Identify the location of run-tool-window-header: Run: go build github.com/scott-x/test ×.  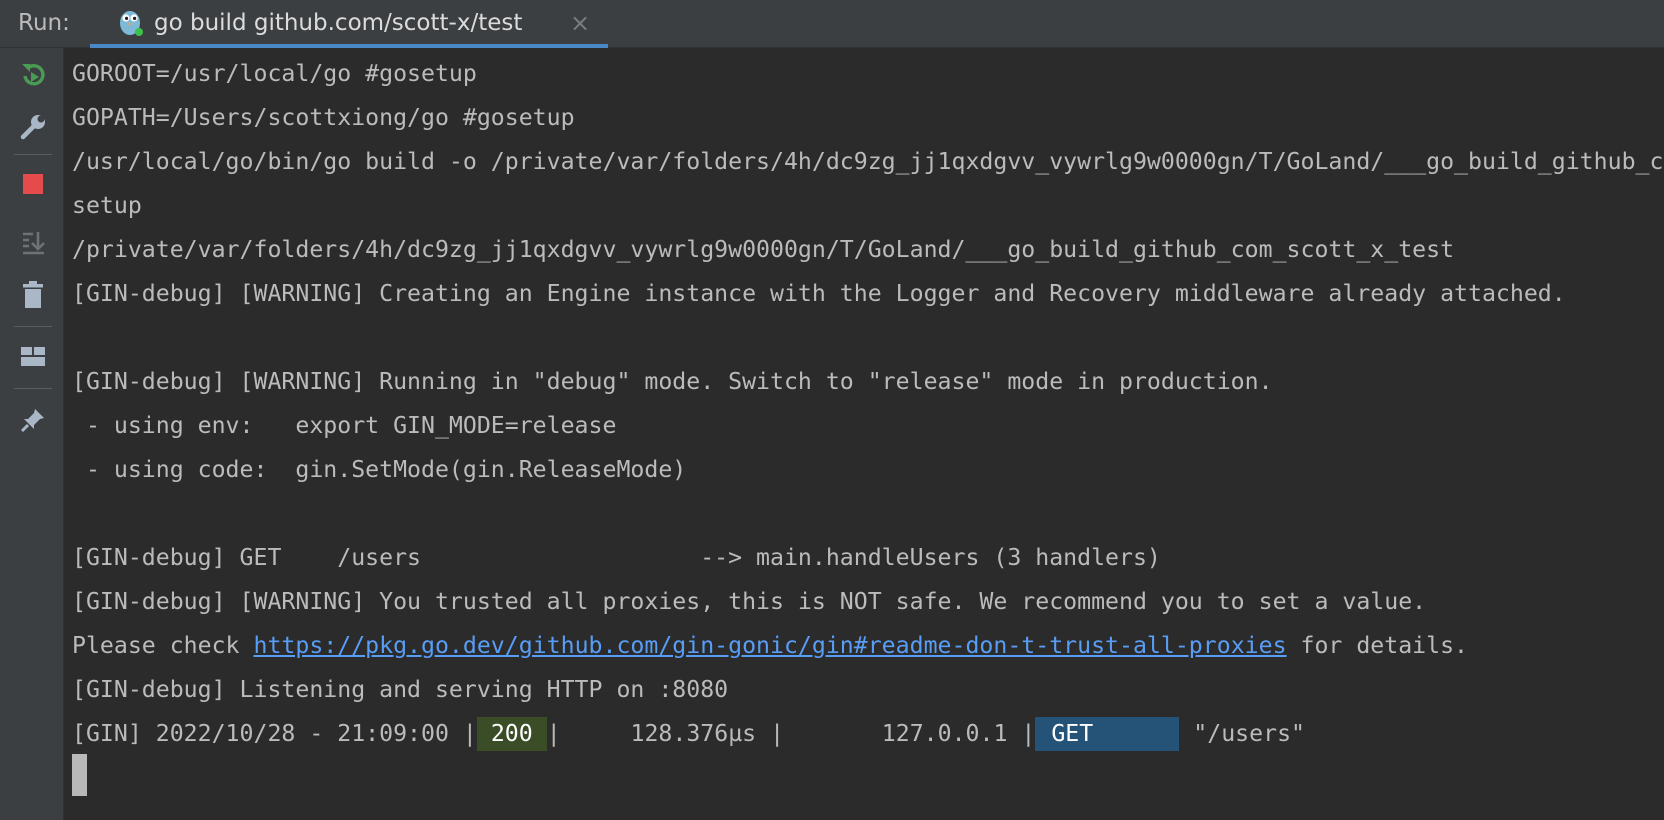
(832, 24).